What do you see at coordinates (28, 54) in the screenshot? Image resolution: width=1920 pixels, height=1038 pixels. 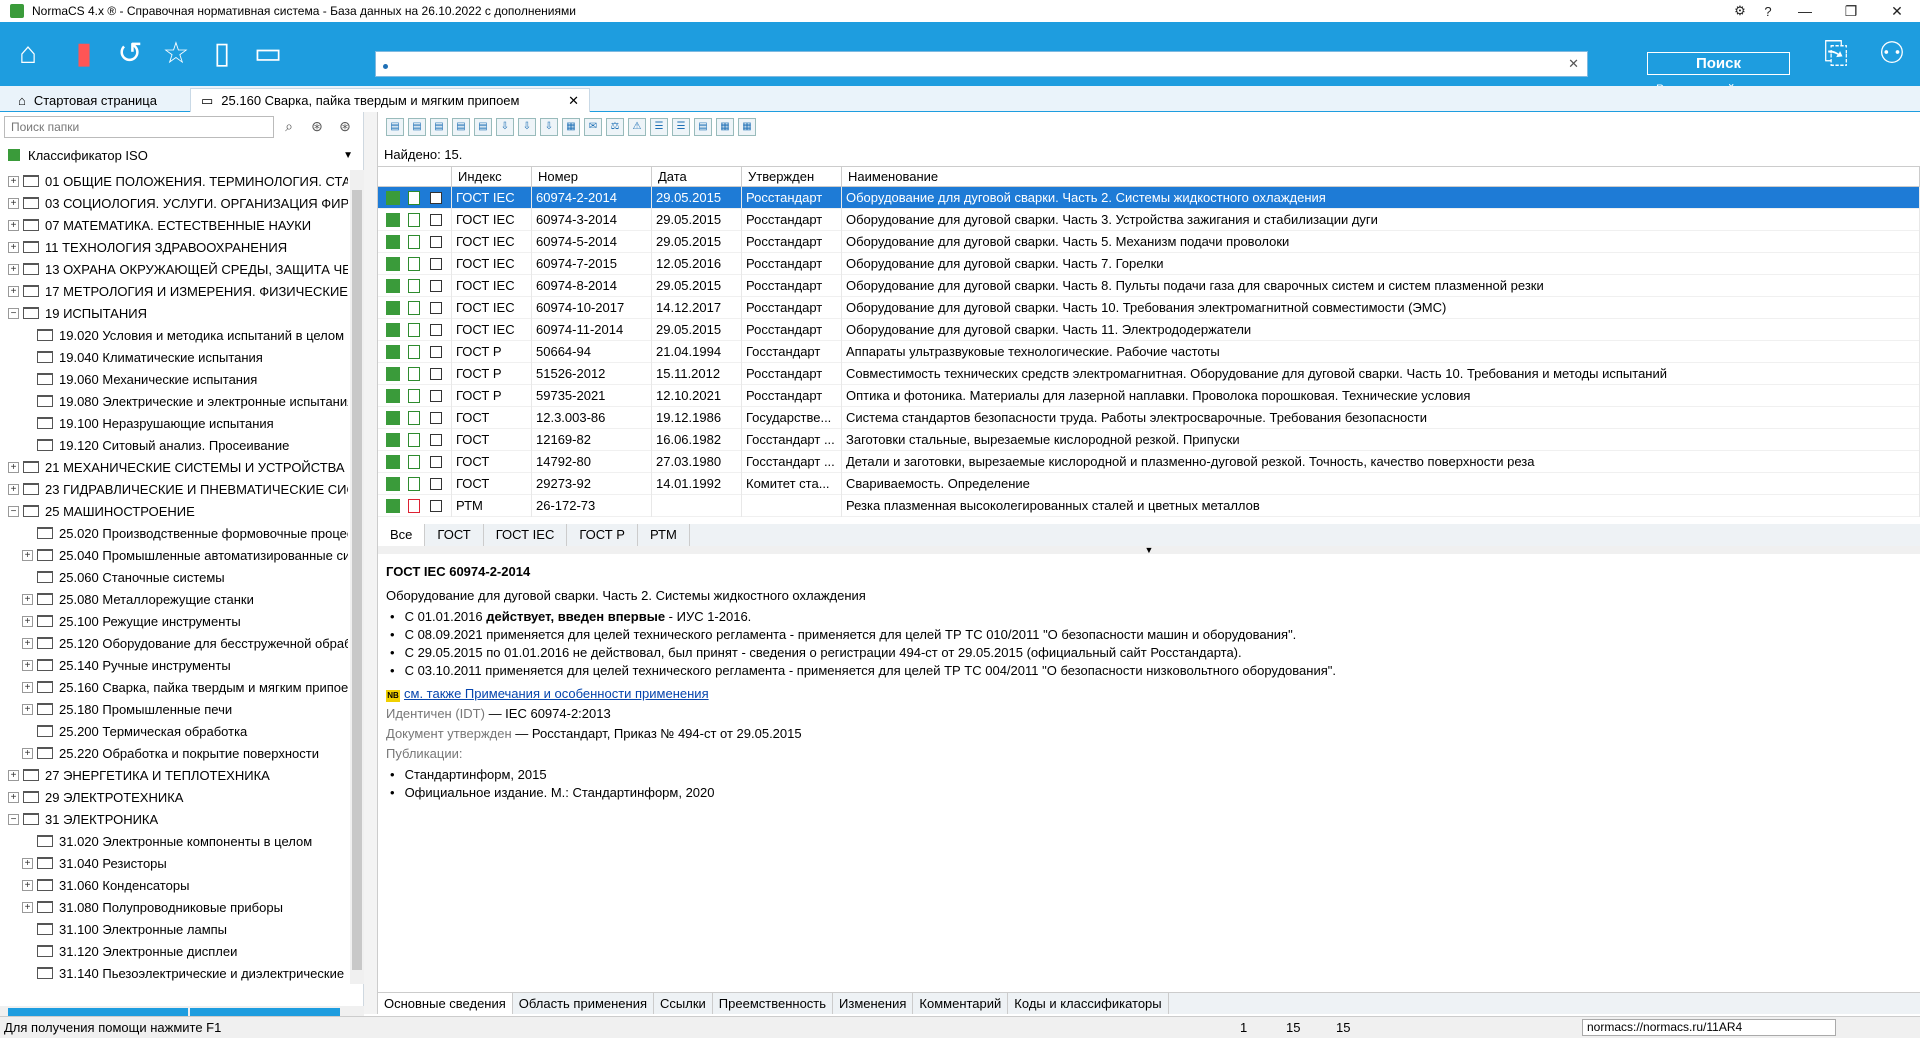 I see `home-icon: ⌂` at bounding box center [28, 54].